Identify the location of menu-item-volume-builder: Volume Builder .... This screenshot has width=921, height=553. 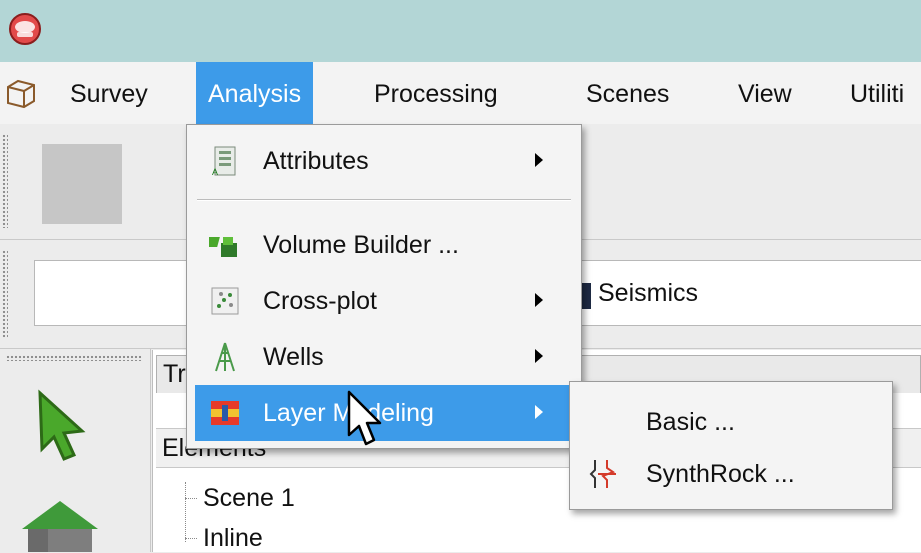
(384, 245).